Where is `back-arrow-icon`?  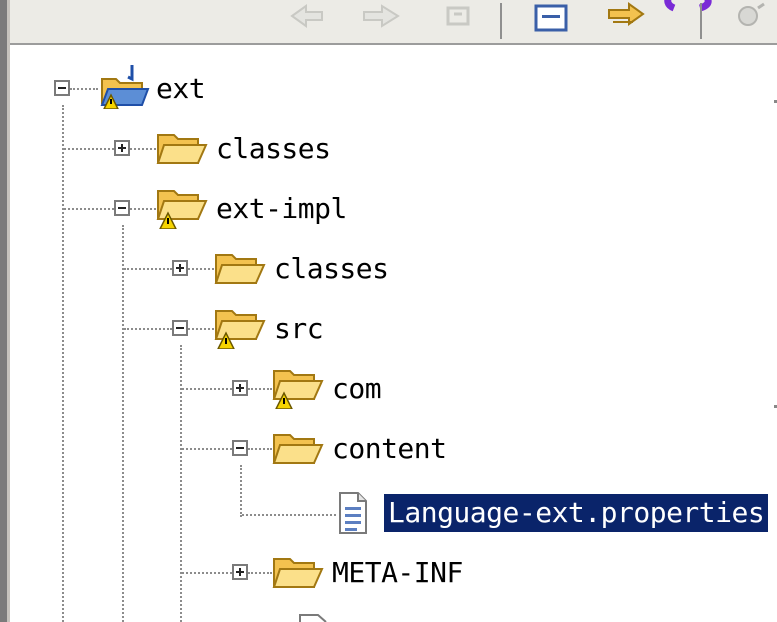
back-arrow-icon is located at coordinates (308, 17).